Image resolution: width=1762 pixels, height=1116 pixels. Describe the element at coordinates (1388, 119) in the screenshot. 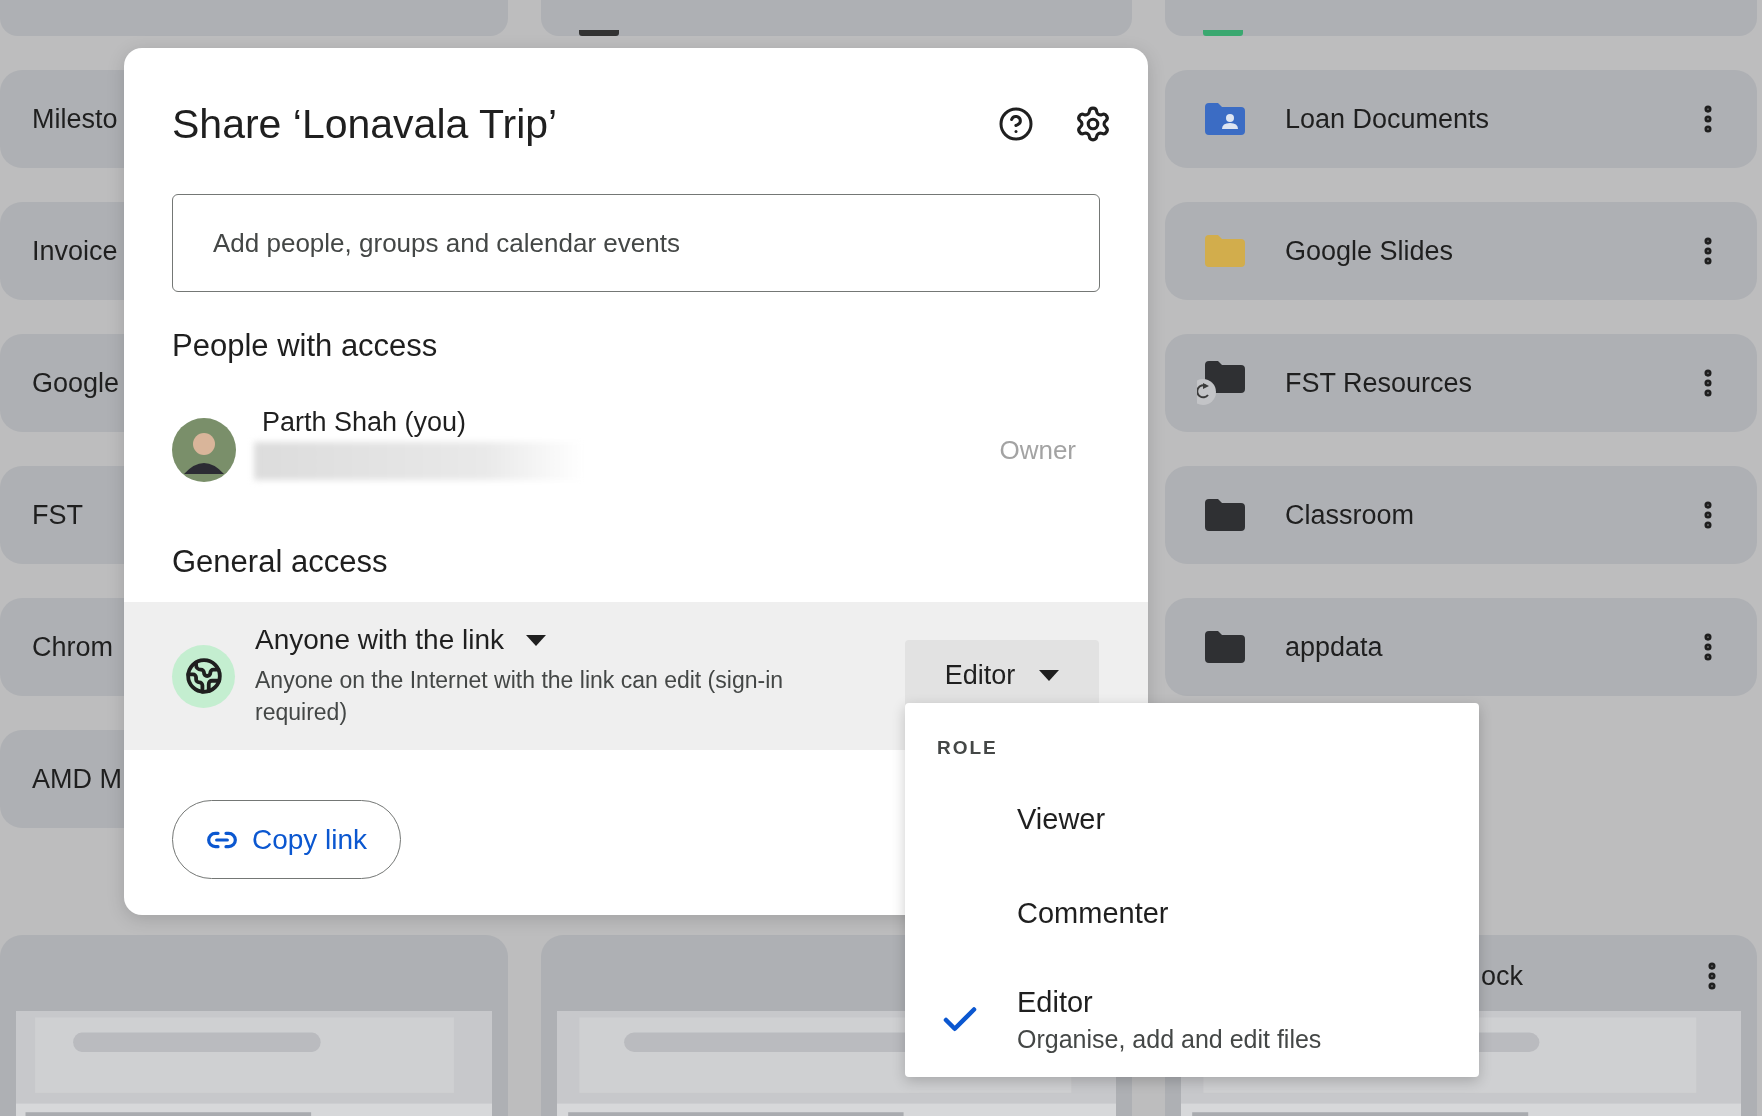

I see `folder-name: Loan Documents` at that location.